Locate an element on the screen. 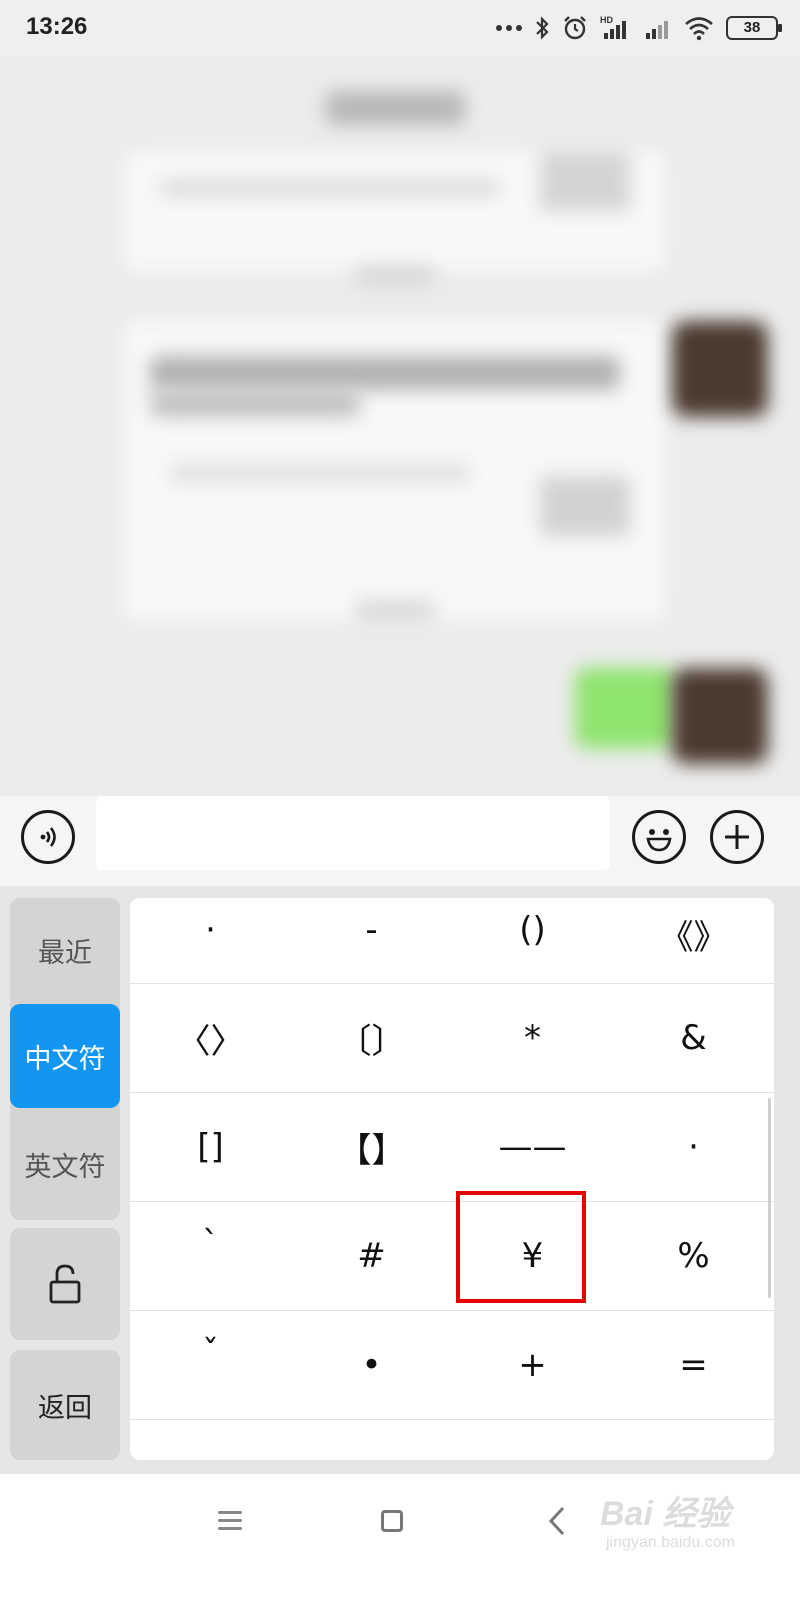  menu-icon is located at coordinates (230, 1520).